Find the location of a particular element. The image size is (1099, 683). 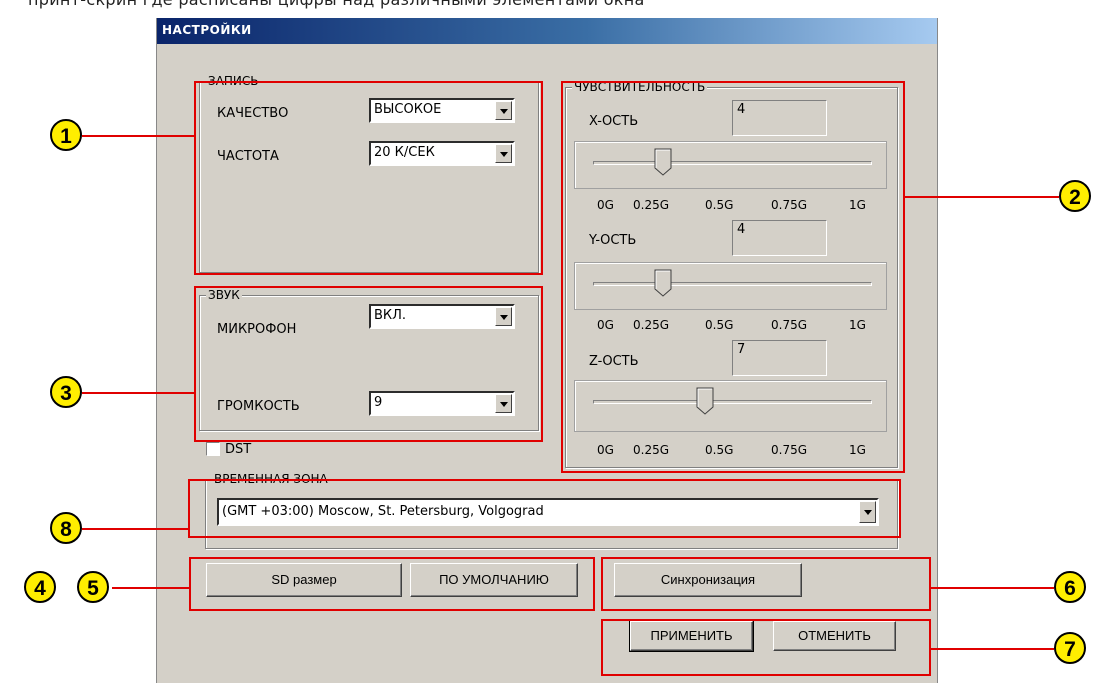

callout-badge-6: 6 is located at coordinates (1070, 587).